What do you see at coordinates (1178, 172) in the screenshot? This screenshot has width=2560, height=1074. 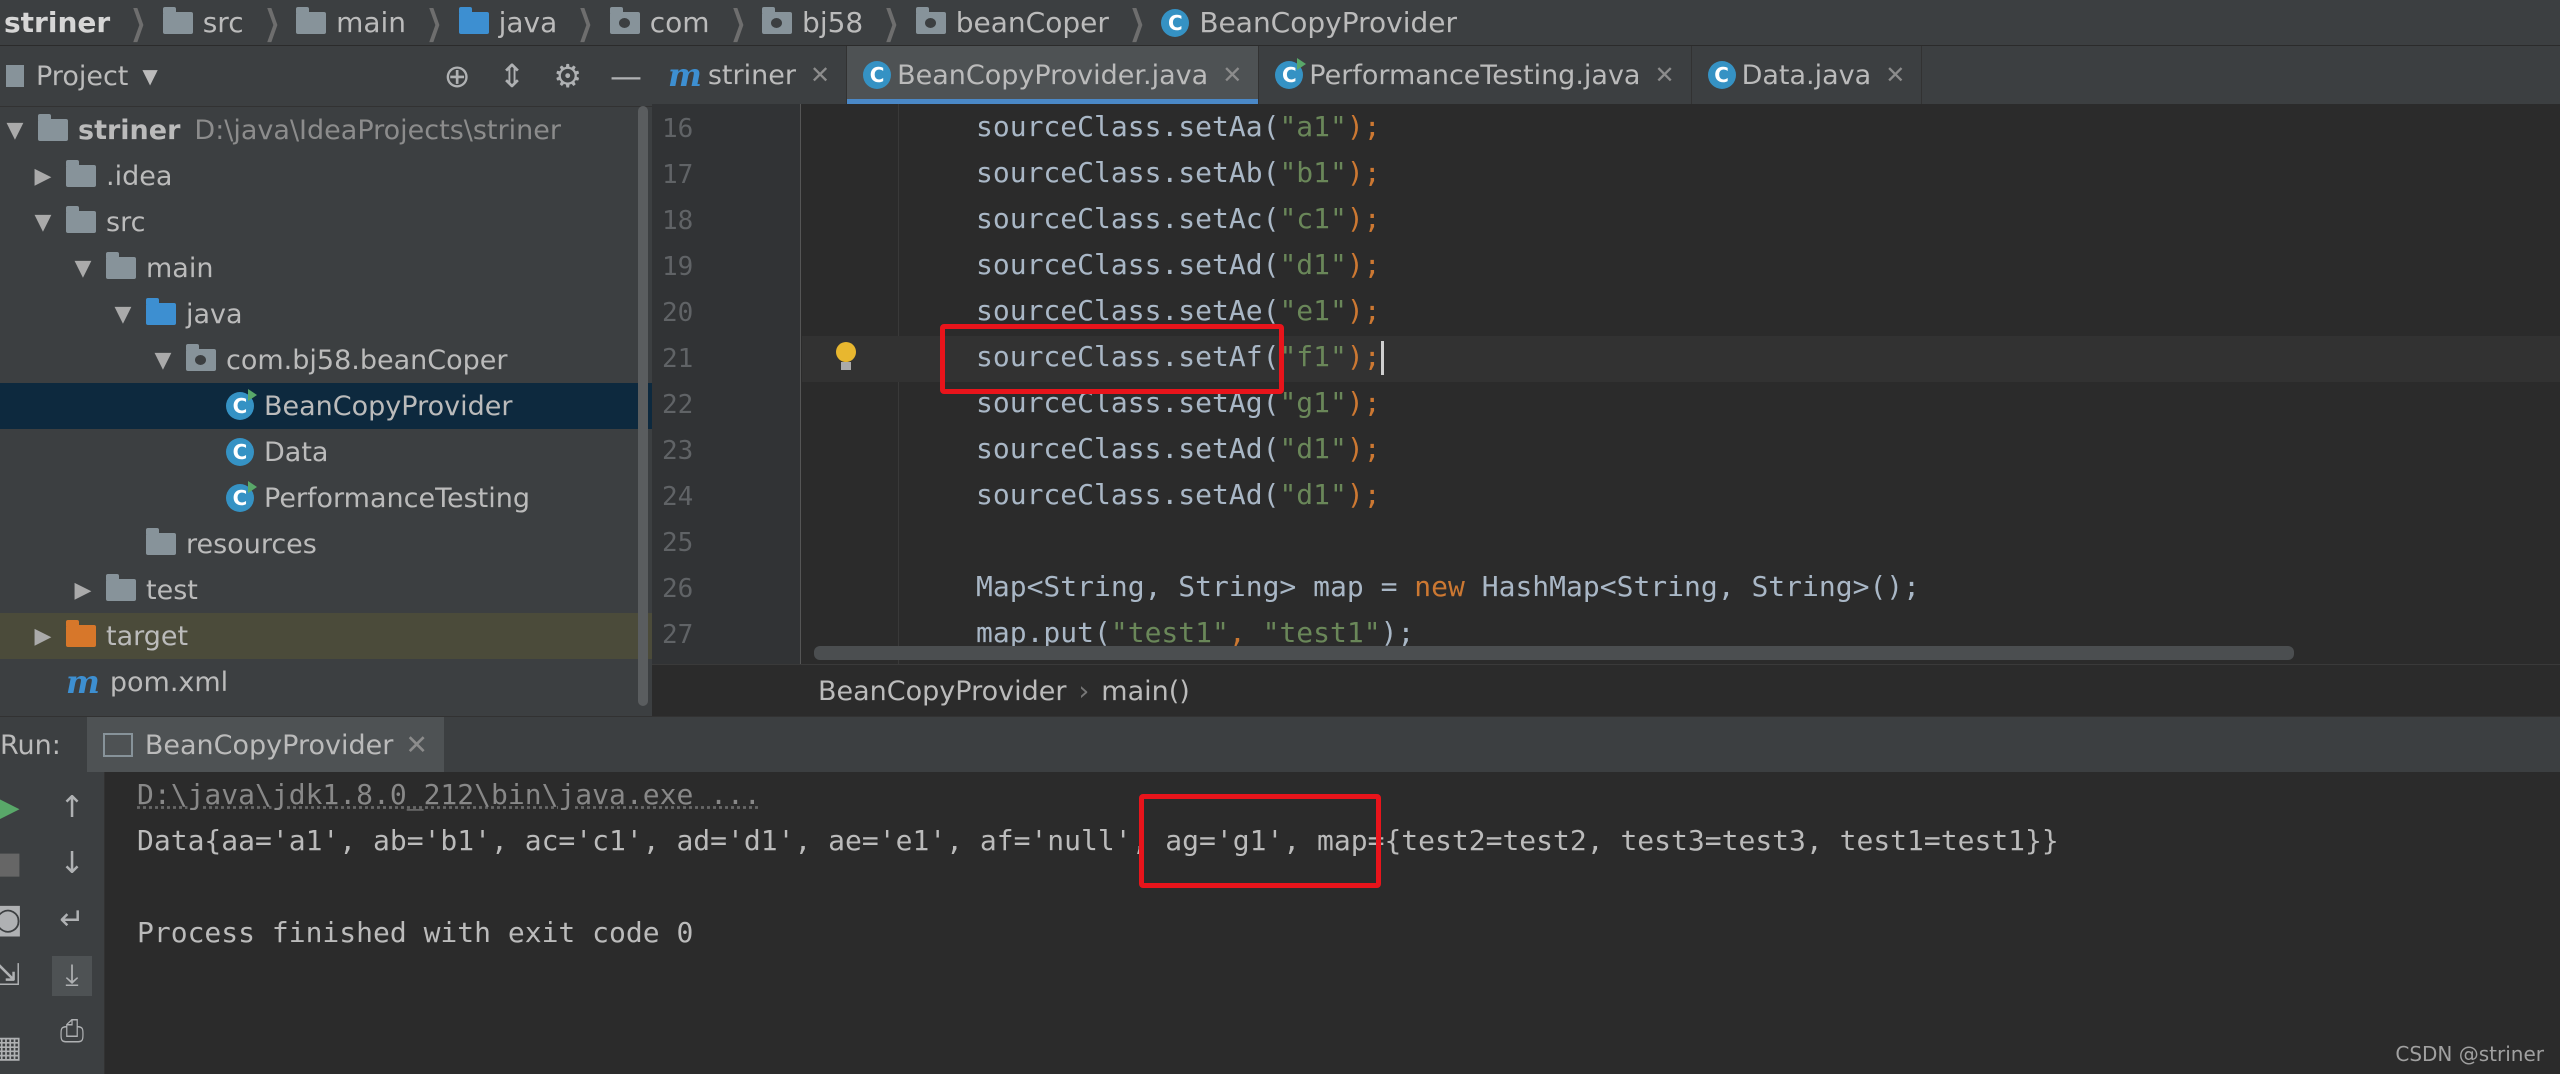 I see `code-line: sourceClass.setAb("b1");` at bounding box center [1178, 172].